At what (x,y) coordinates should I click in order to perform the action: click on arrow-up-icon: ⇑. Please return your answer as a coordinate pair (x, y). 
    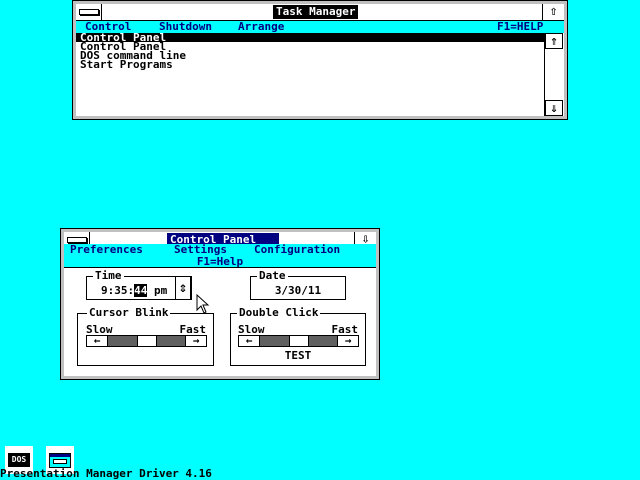
    Looking at the image, I should click on (554, 41).